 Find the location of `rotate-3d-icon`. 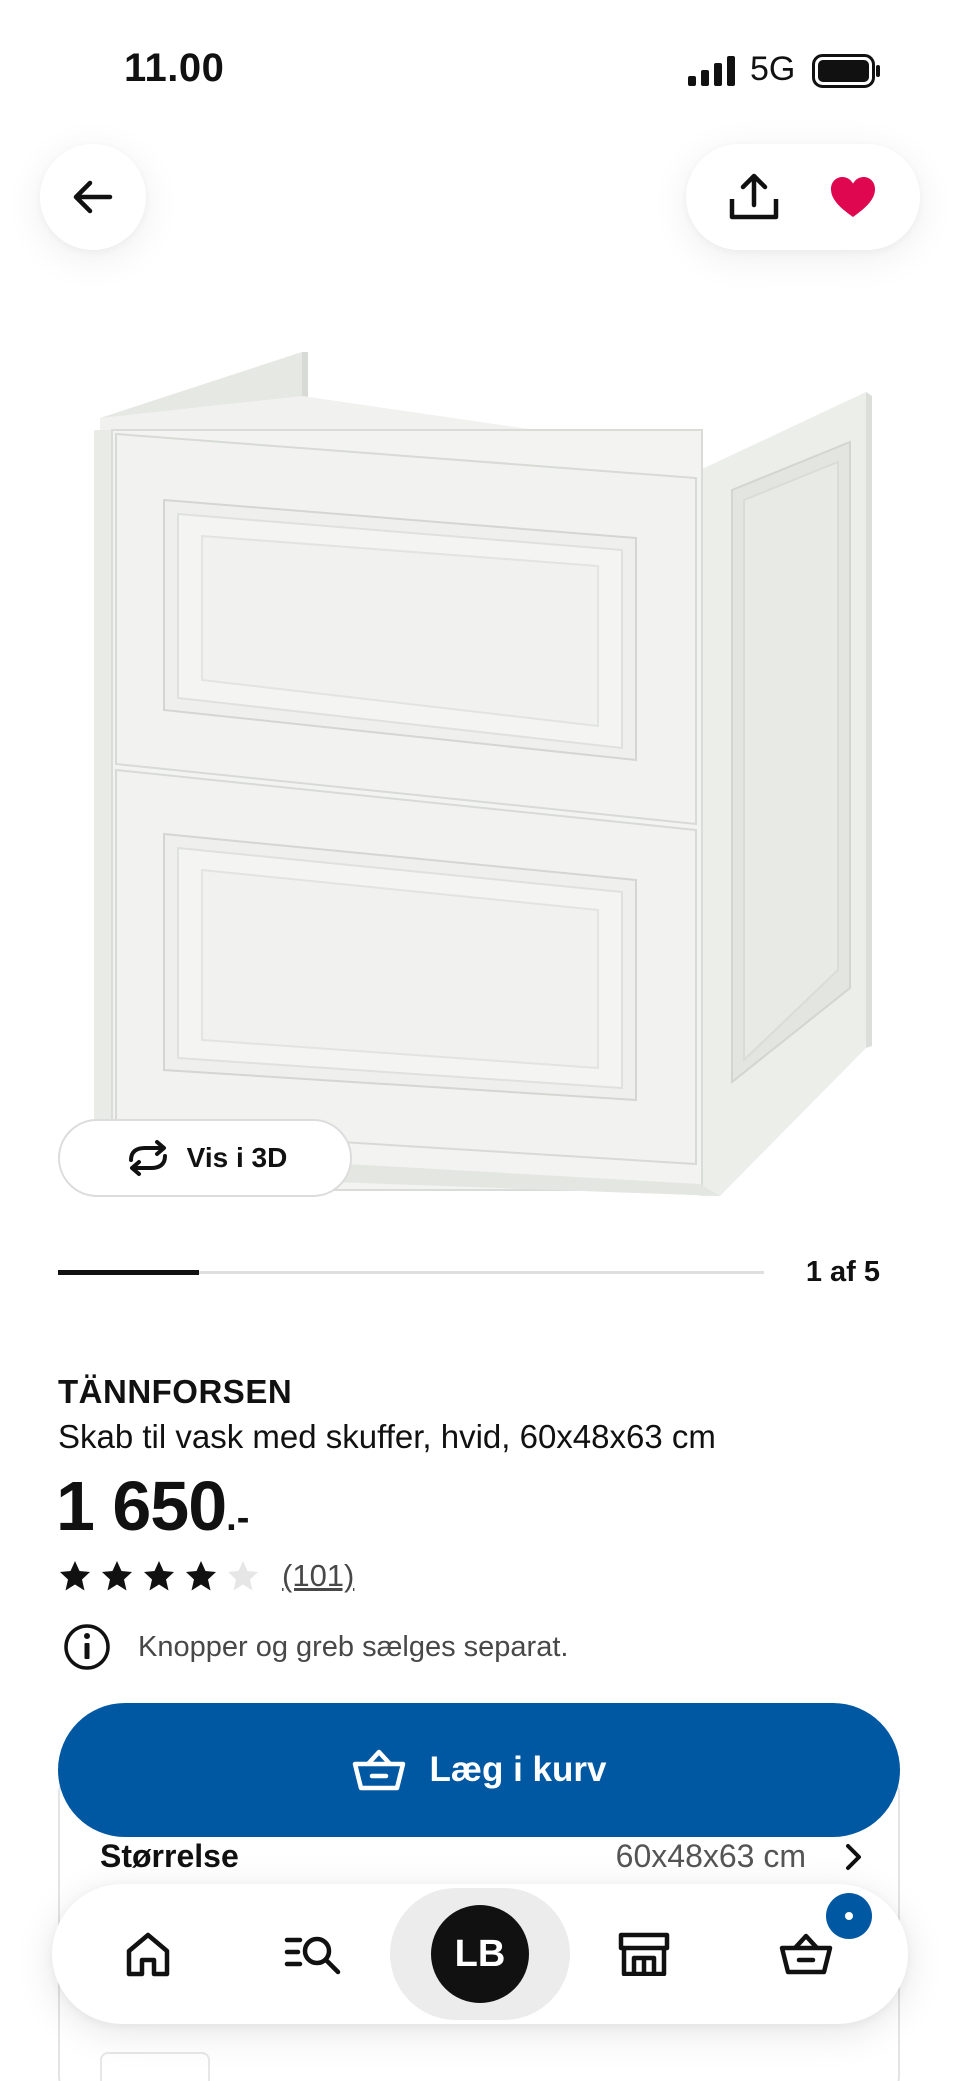

rotate-3d-icon is located at coordinates (147, 1158).